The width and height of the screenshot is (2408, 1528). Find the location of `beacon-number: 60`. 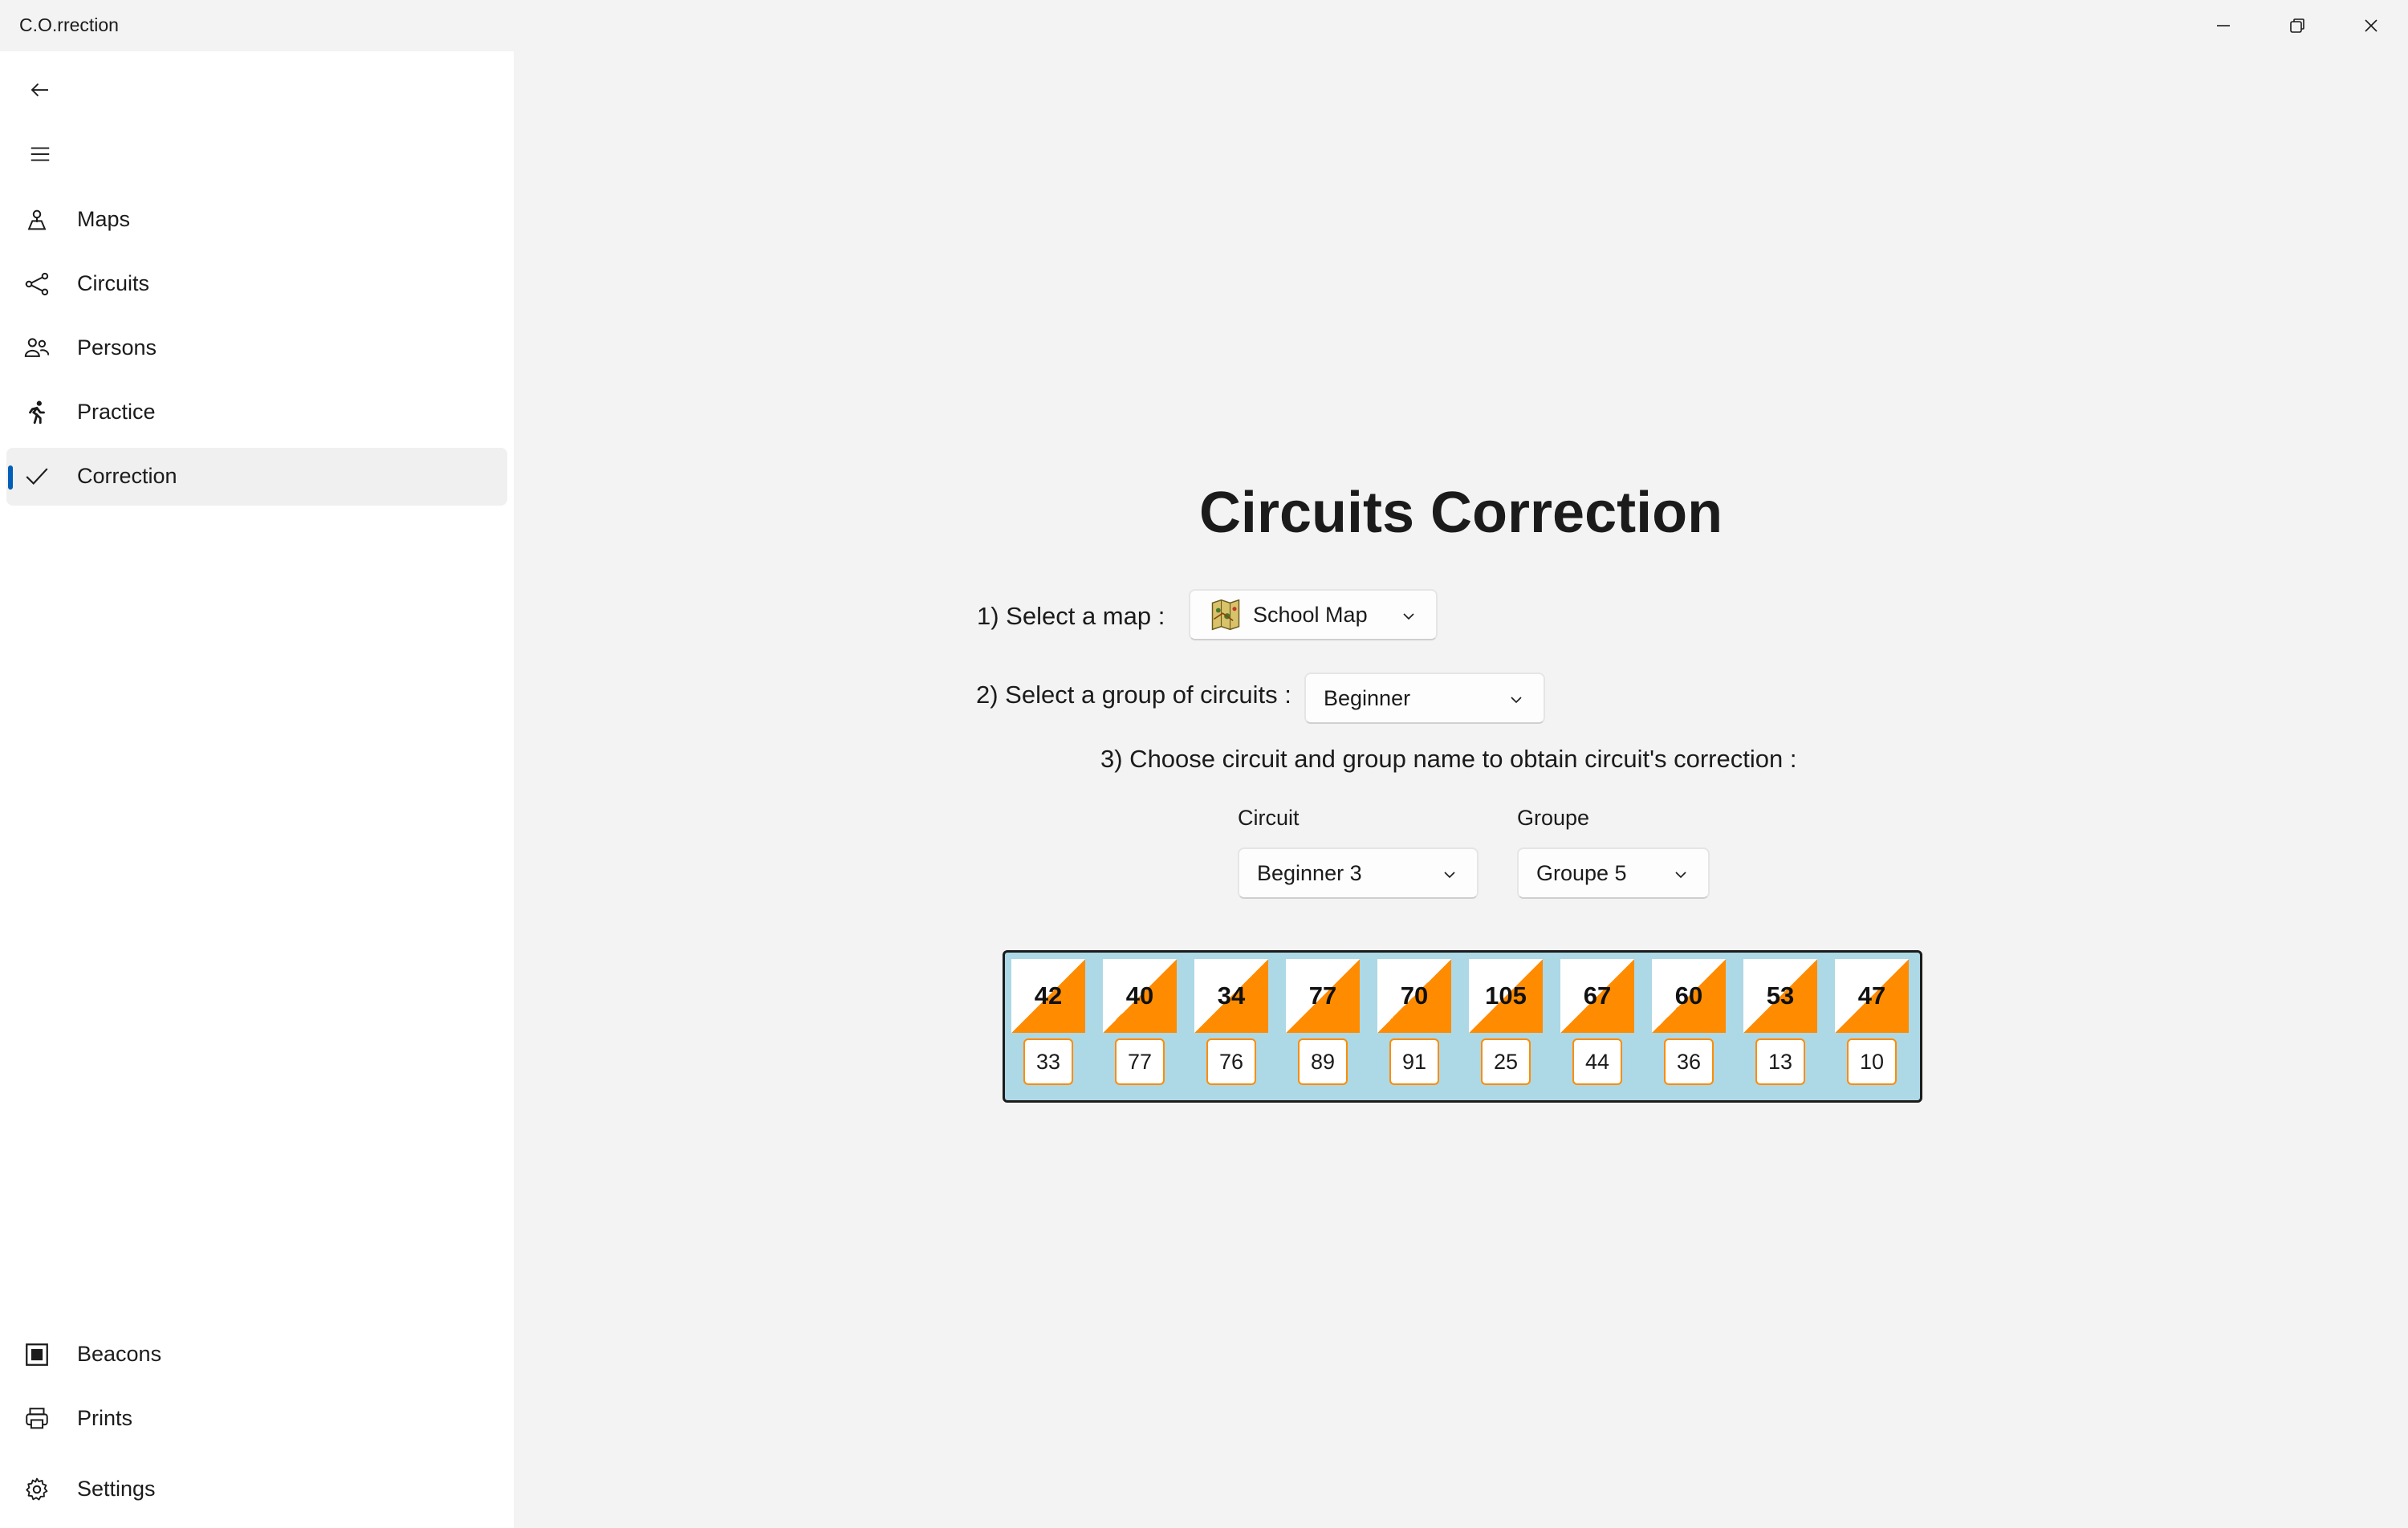

beacon-number: 60 is located at coordinates (1688, 996).